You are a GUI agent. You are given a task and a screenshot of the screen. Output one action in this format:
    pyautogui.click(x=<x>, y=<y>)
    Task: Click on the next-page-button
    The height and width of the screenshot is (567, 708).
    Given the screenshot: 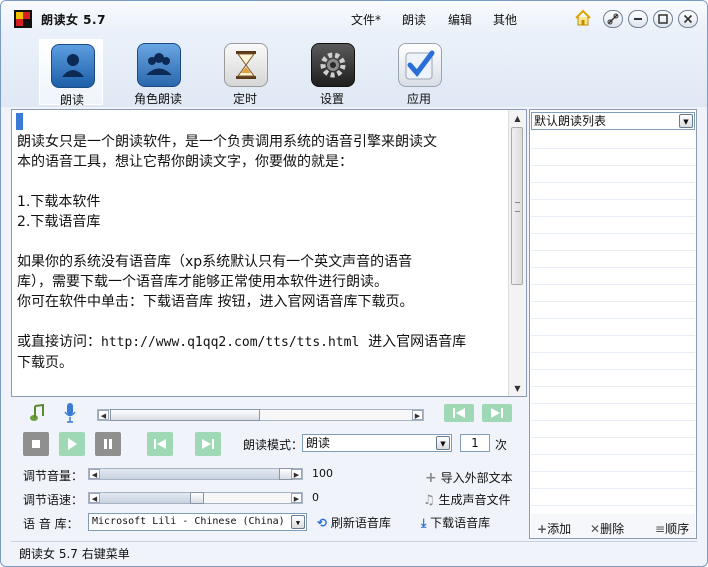 What is the action you would take?
    pyautogui.click(x=497, y=413)
    